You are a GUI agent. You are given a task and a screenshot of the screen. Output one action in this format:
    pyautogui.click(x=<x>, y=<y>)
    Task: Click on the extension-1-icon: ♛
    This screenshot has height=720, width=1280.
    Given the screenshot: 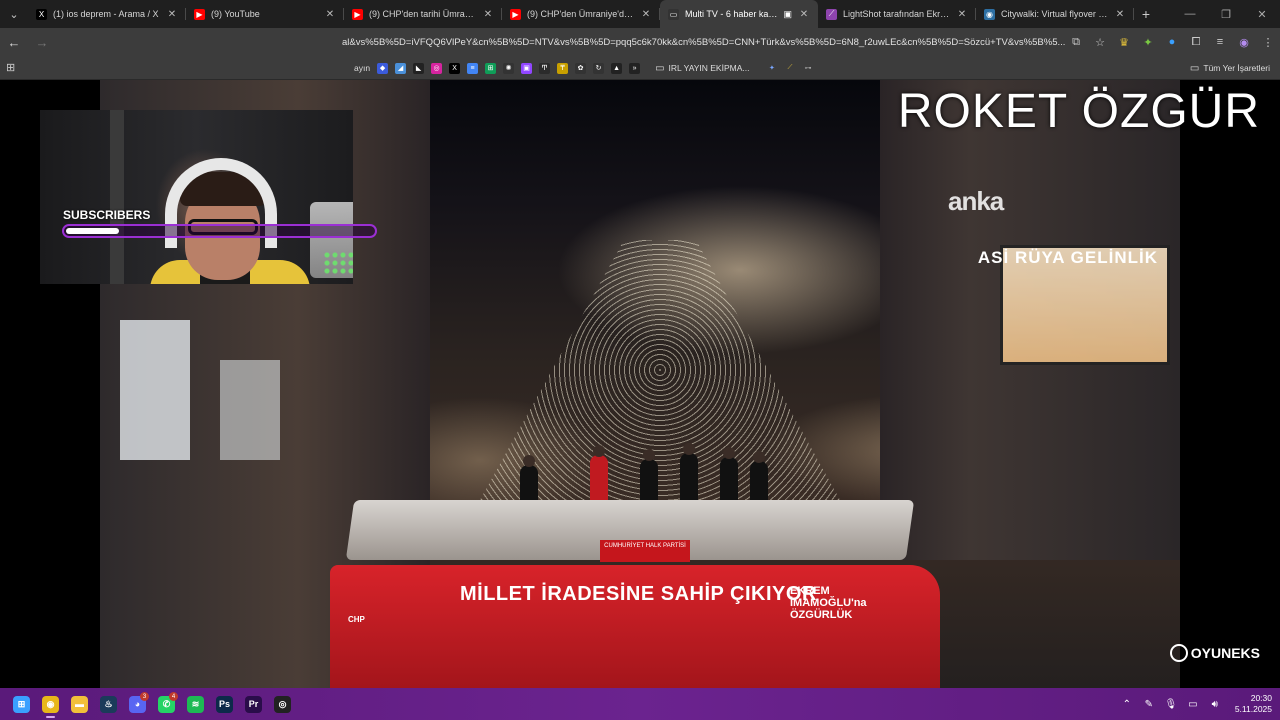 What is the action you would take?
    pyautogui.click(x=1124, y=42)
    